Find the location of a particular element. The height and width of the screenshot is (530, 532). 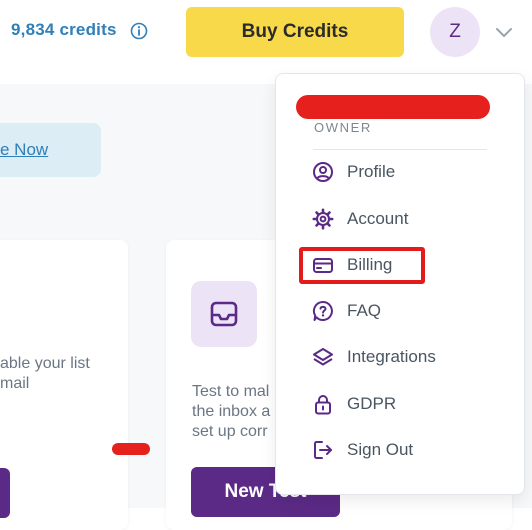

inbox-icon-tile is located at coordinates (224, 314).